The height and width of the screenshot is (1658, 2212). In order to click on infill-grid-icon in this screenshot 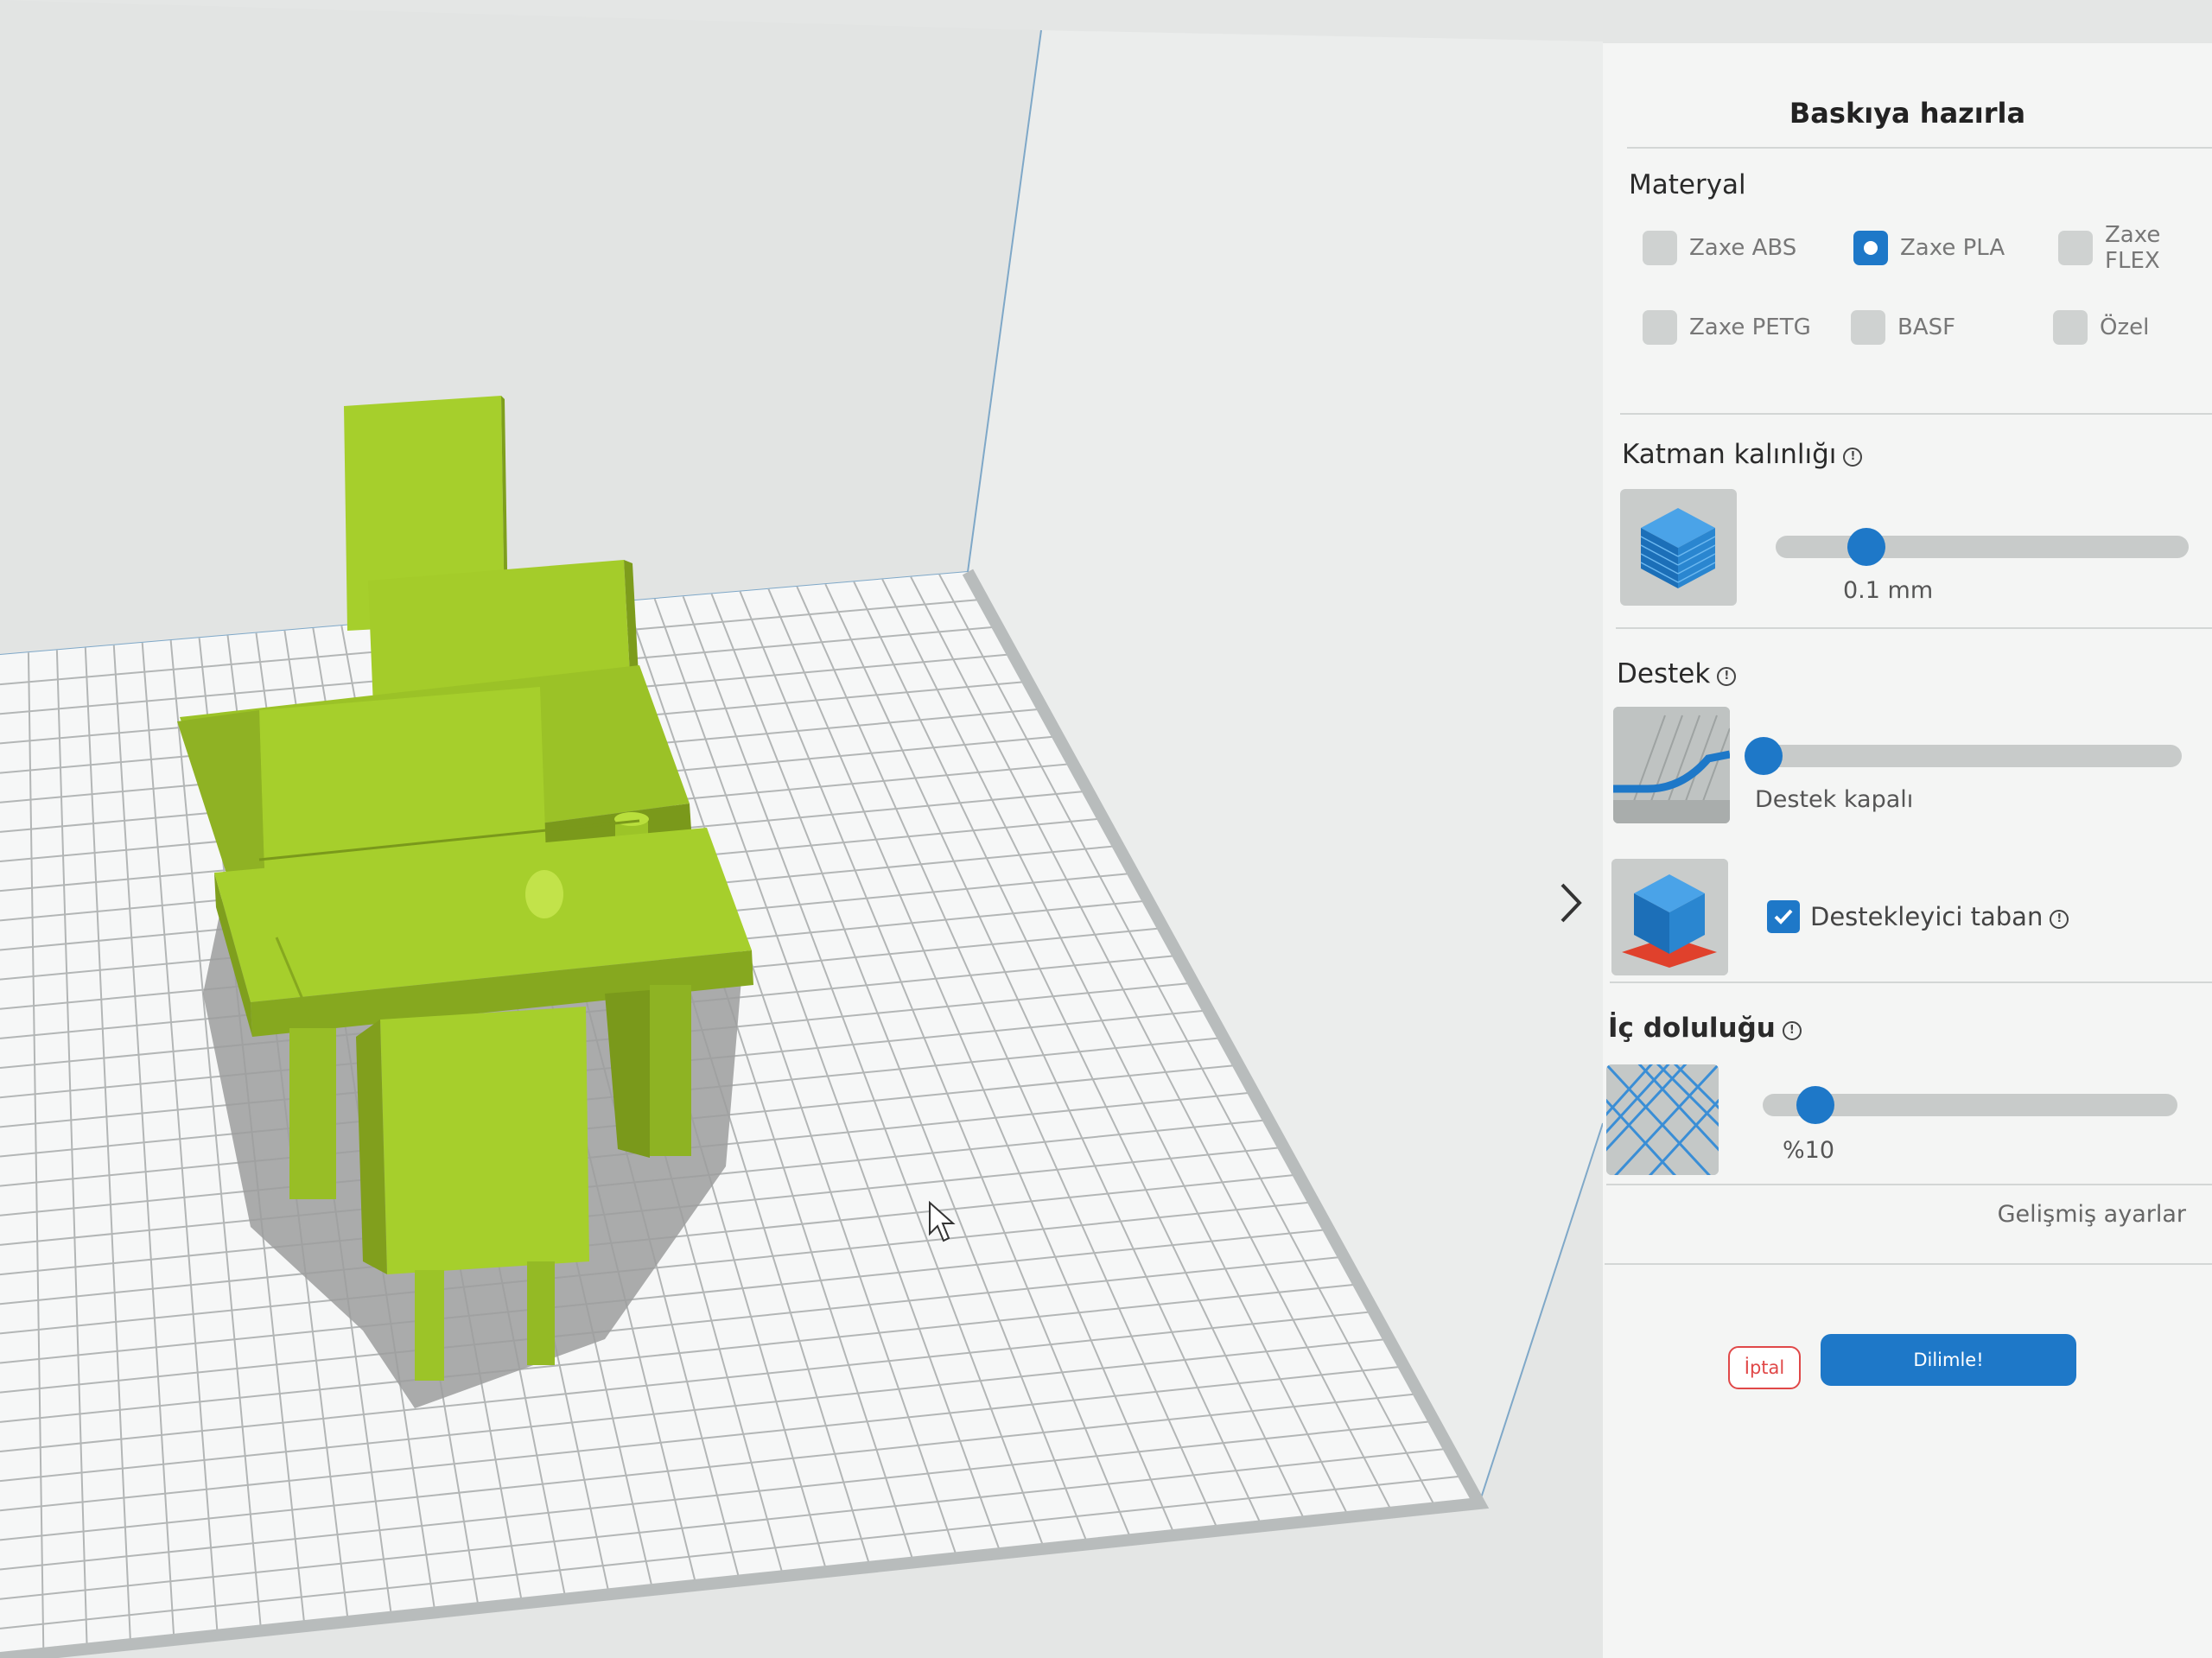, I will do `click(1662, 1119)`.